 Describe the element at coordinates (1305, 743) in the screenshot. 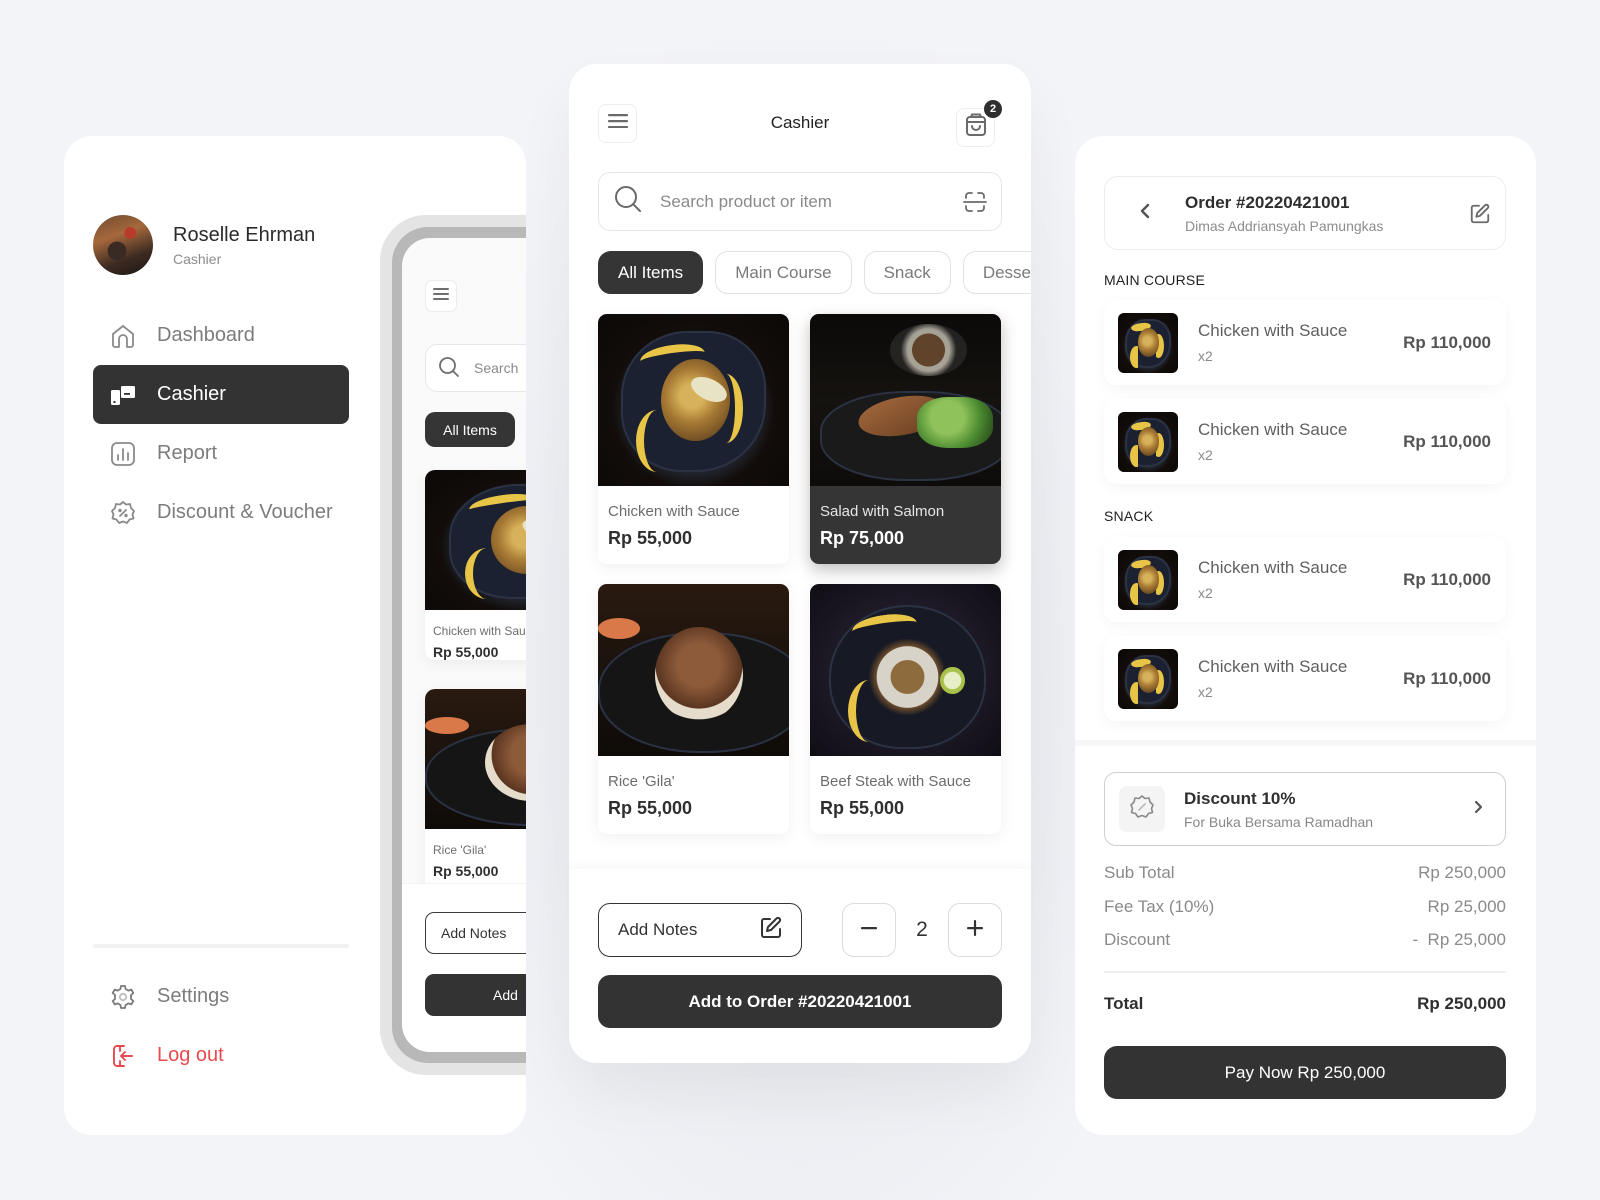

I see `section-divider` at that location.